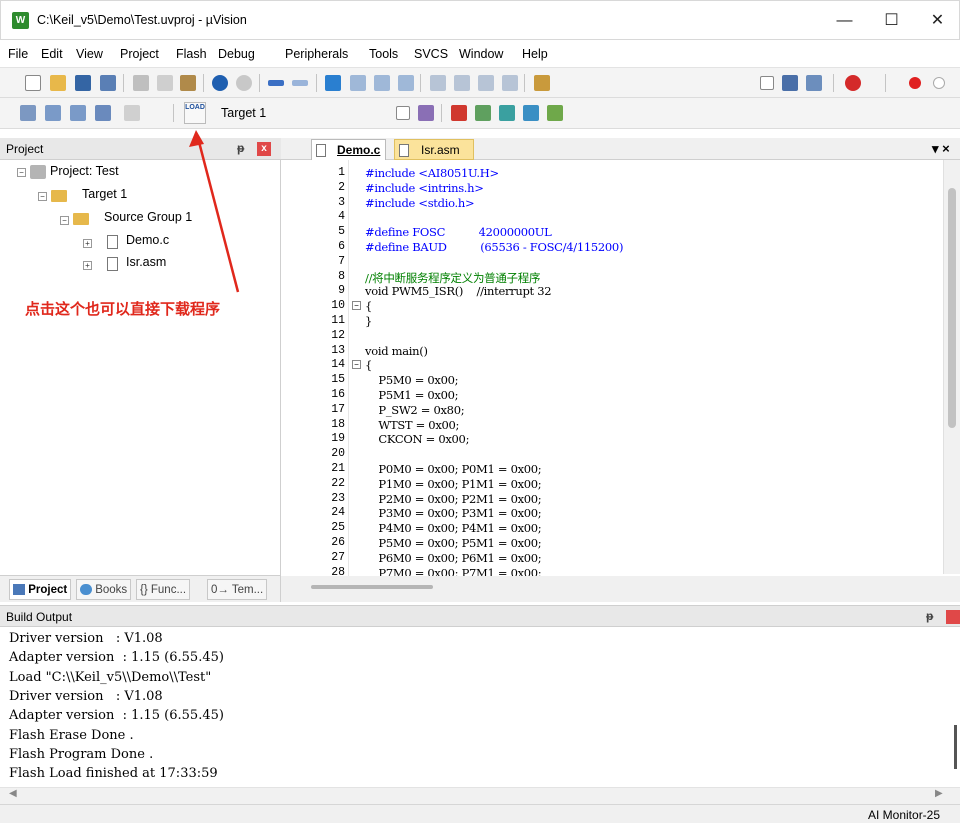 The height and width of the screenshot is (823, 960). I want to click on status-debugger: AI Monitor-25, so click(904, 815).